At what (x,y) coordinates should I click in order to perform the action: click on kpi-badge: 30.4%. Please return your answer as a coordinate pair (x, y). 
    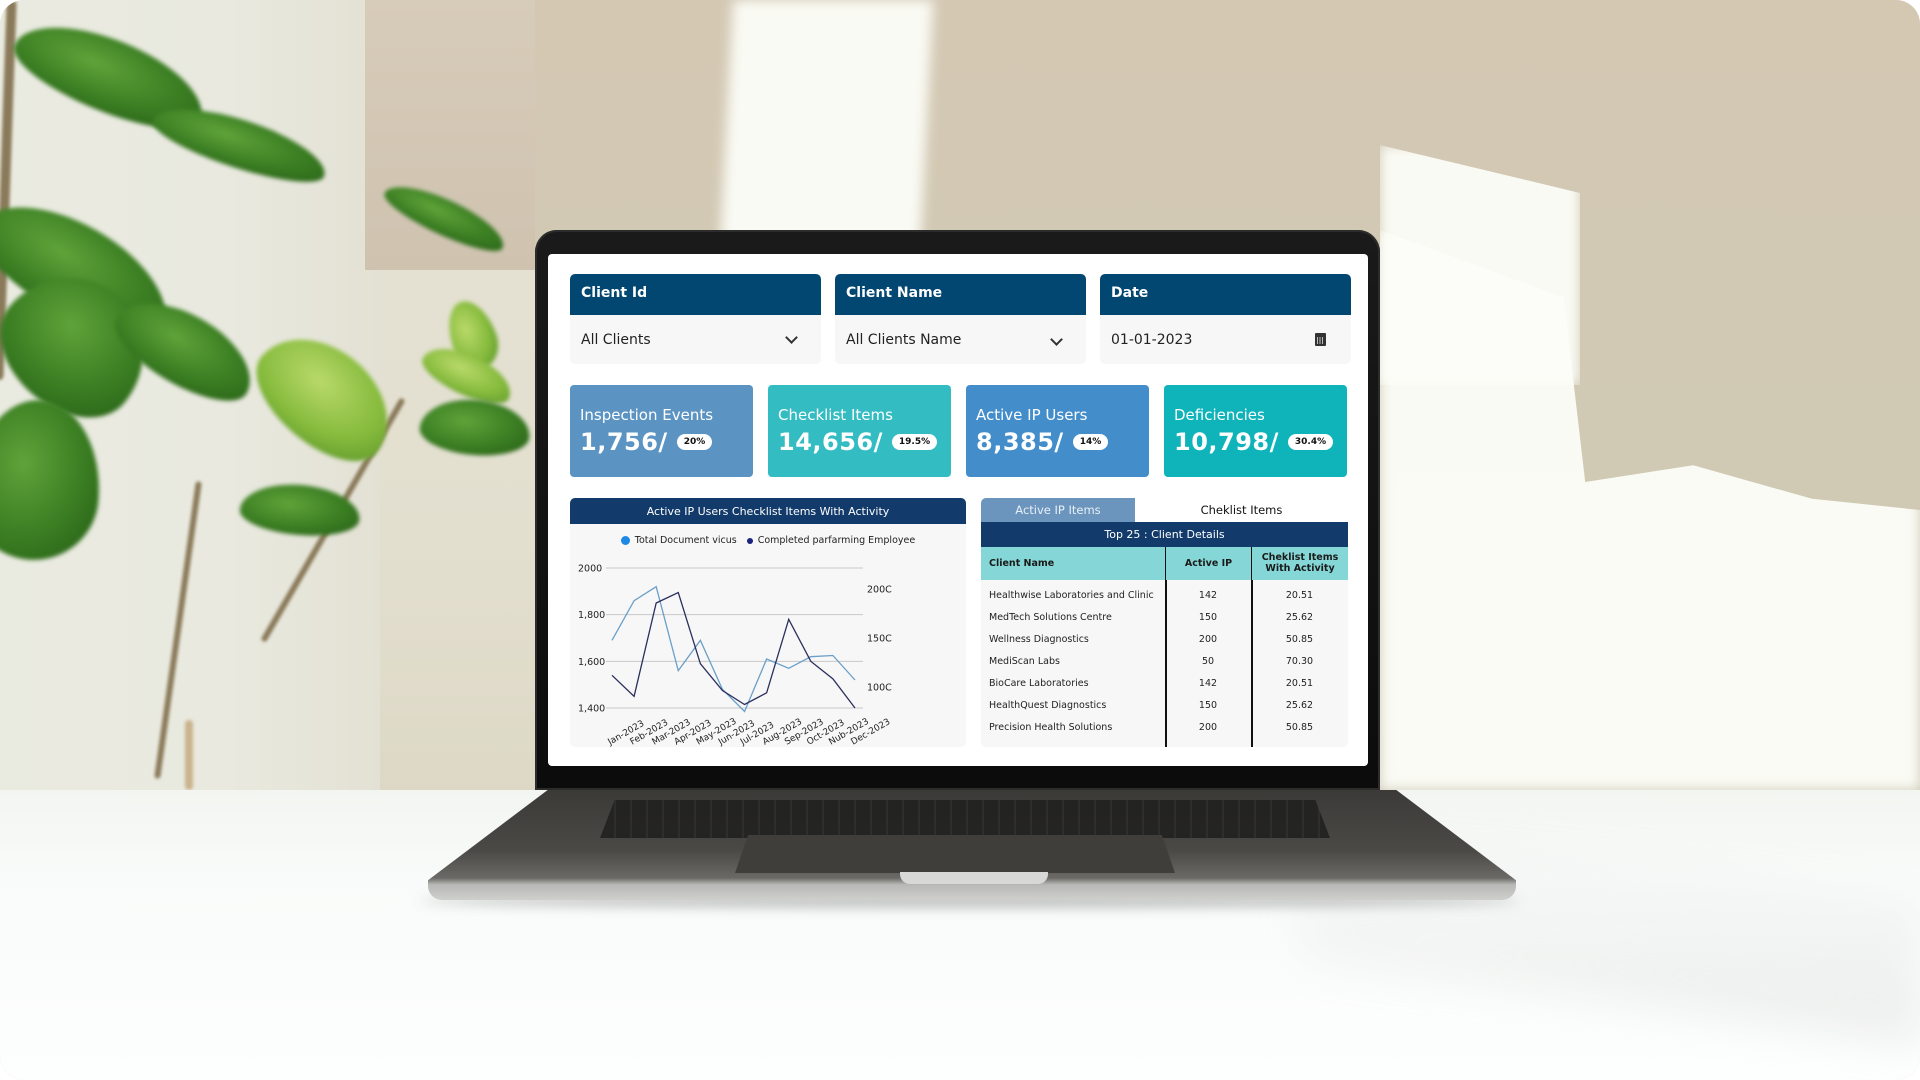
    Looking at the image, I should click on (1310, 442).